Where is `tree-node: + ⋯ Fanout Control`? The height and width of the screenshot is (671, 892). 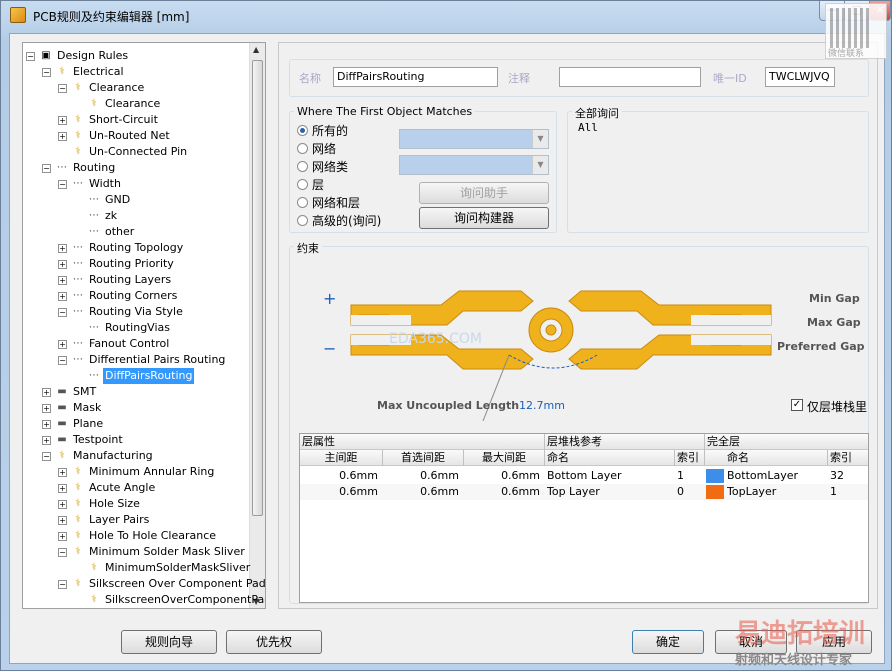
tree-node: + ⋯ Fanout Control is located at coordinates (136, 344).